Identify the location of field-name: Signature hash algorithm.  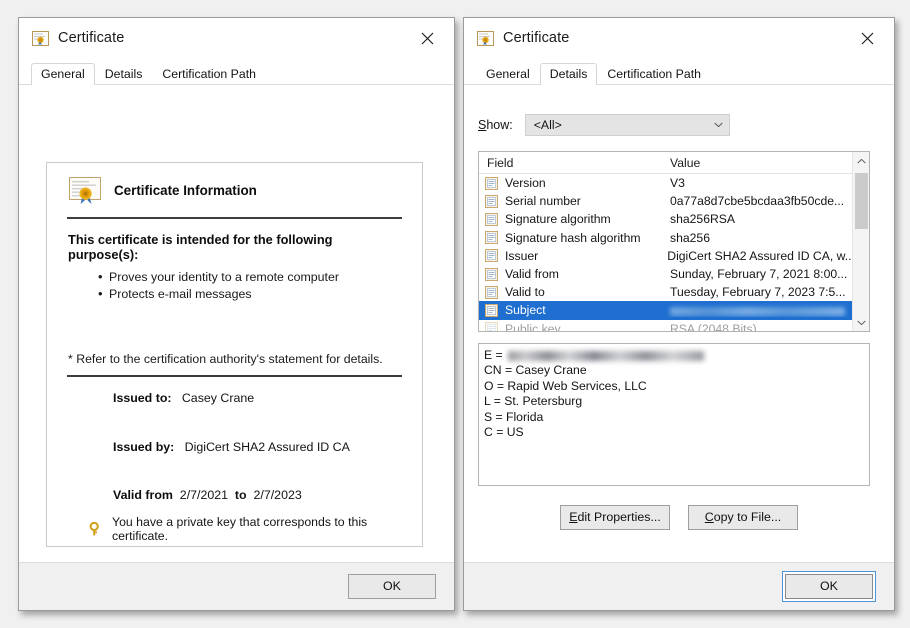
(573, 237).